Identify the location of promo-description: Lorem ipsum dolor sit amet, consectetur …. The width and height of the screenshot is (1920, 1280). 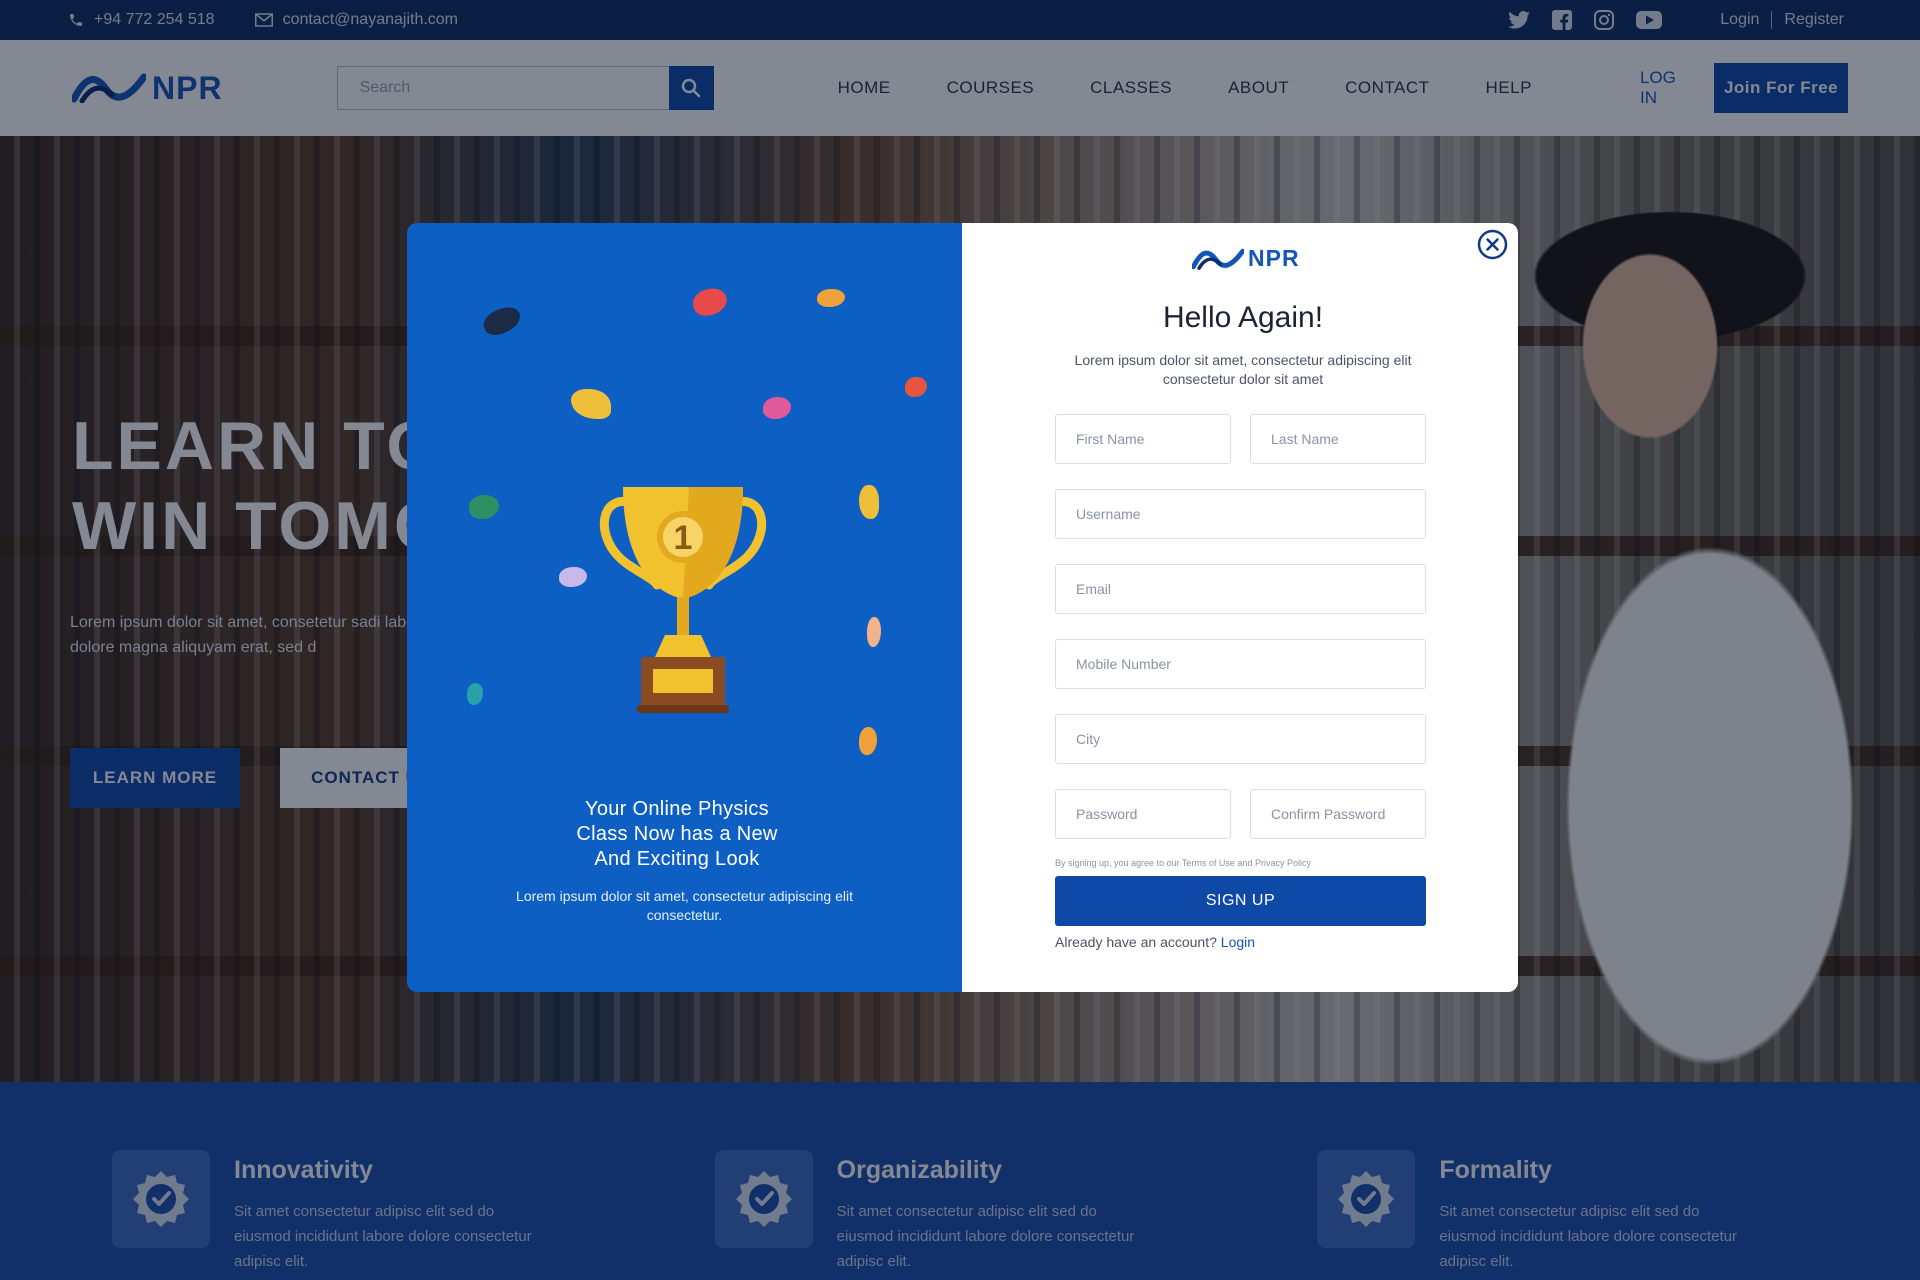
(684, 905).